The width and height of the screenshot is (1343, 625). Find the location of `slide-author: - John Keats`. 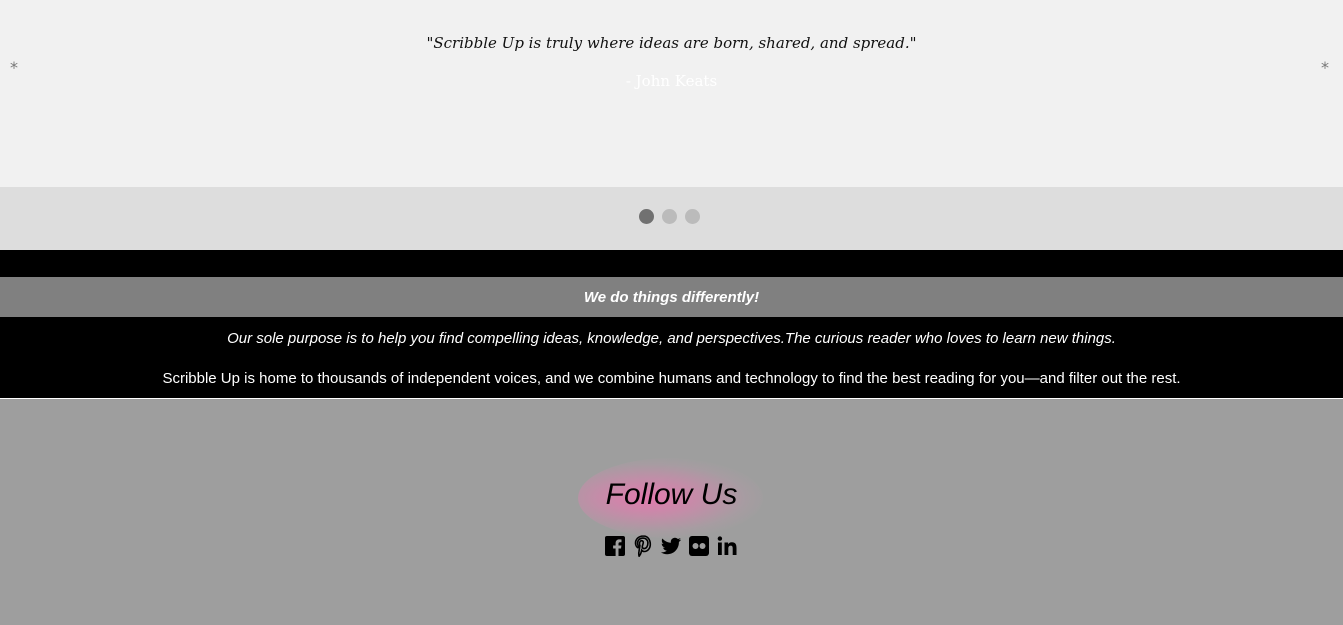

slide-author: - John Keats is located at coordinates (671, 81).